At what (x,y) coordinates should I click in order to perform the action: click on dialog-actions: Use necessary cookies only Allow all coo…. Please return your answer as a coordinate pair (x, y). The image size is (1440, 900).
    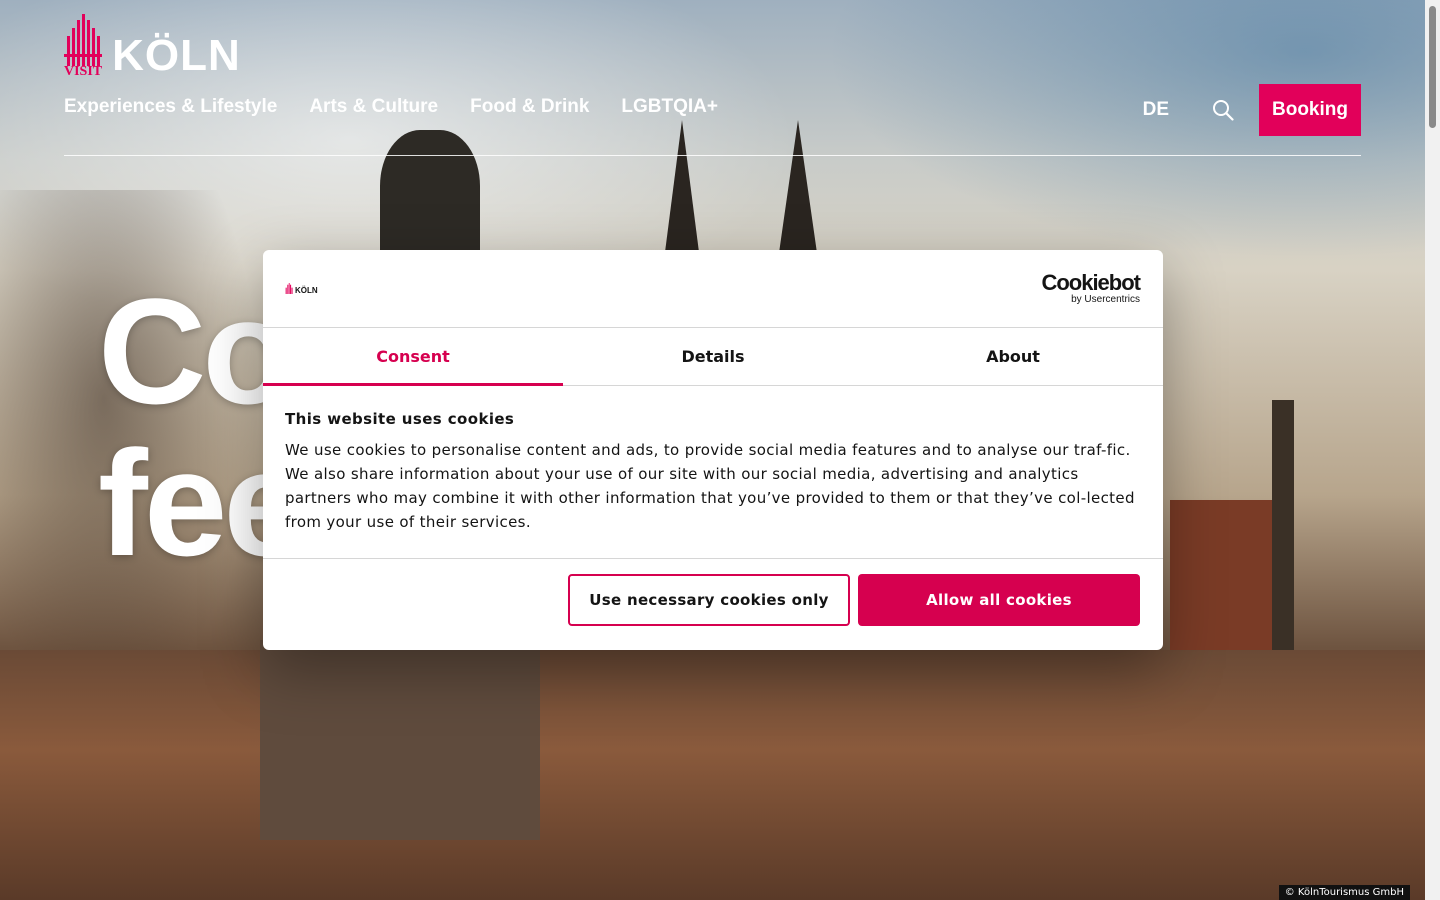
    Looking at the image, I should click on (854, 600).